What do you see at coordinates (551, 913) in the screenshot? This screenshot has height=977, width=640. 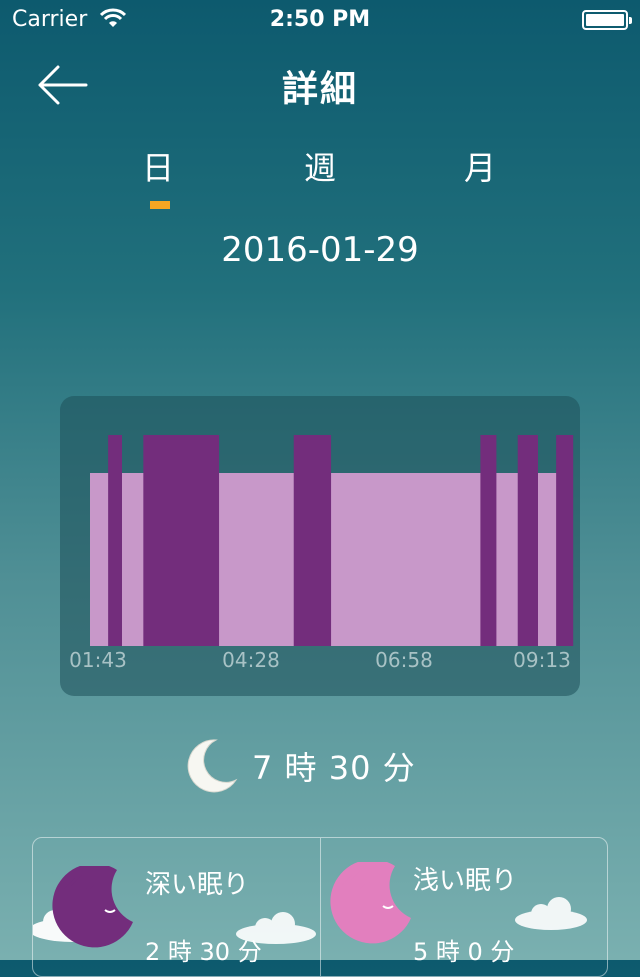 I see `cloud-icon` at bounding box center [551, 913].